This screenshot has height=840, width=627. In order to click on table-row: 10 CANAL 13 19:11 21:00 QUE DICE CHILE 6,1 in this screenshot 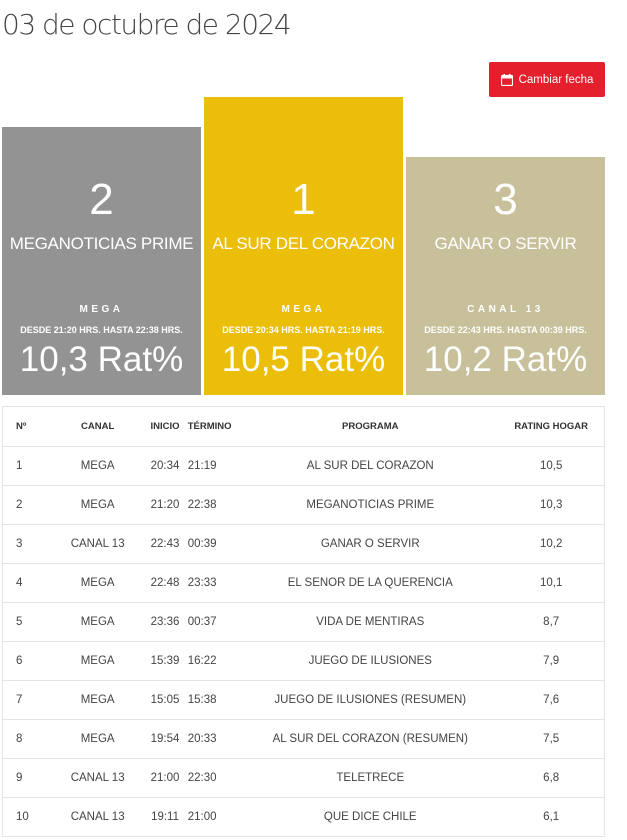, I will do `click(303, 817)`.